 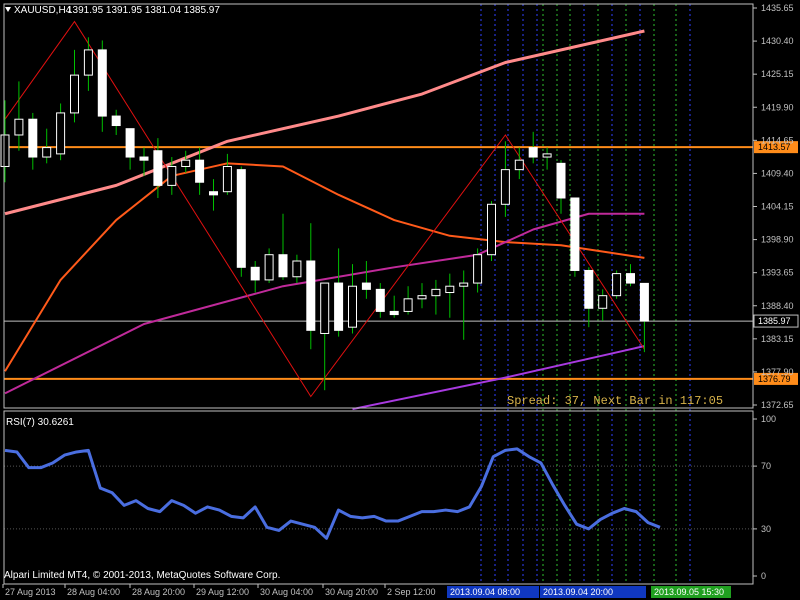 I want to click on rsi-tick-label: 70, so click(x=766, y=466).